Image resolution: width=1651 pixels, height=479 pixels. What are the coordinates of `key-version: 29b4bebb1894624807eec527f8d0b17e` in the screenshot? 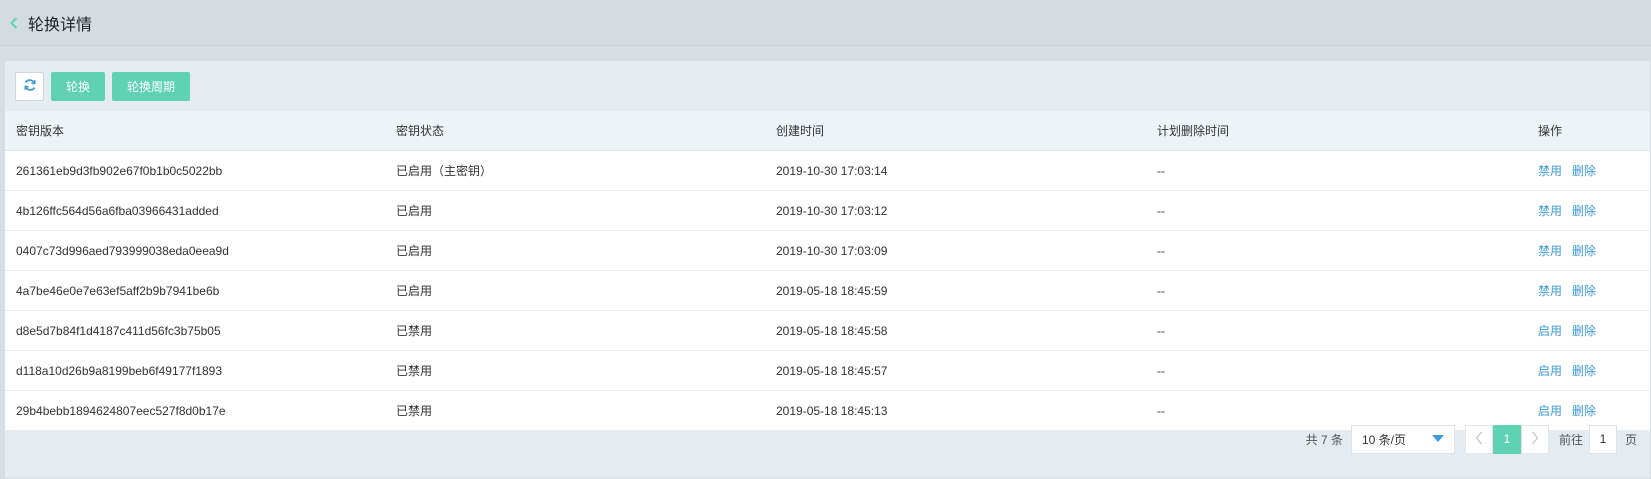 It's located at (121, 410).